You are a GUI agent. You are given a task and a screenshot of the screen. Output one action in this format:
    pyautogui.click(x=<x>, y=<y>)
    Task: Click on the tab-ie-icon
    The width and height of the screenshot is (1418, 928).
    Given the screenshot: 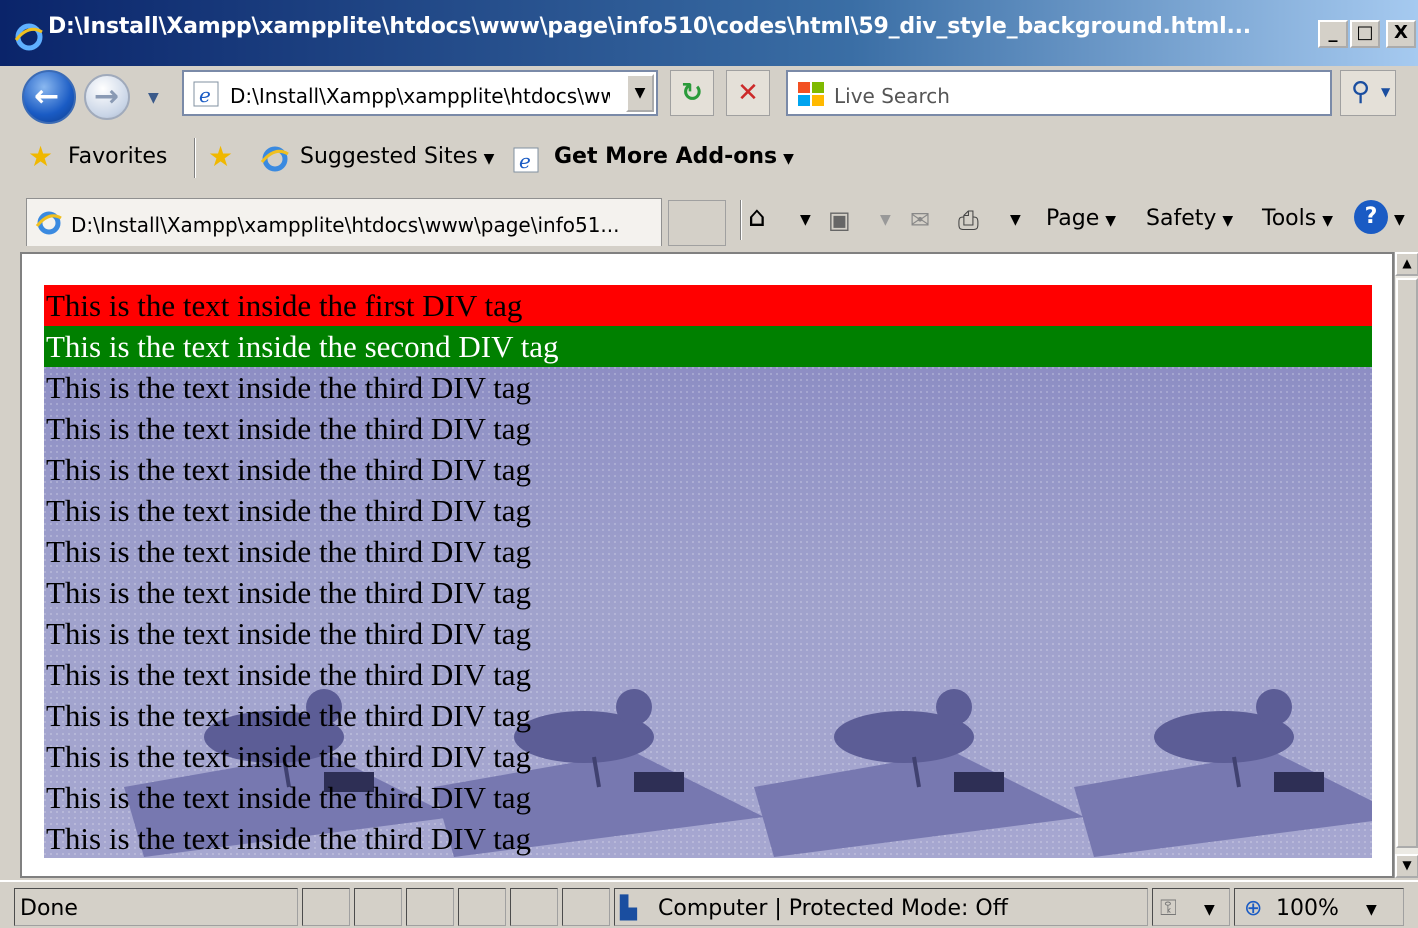 What is the action you would take?
    pyautogui.click(x=48, y=223)
    